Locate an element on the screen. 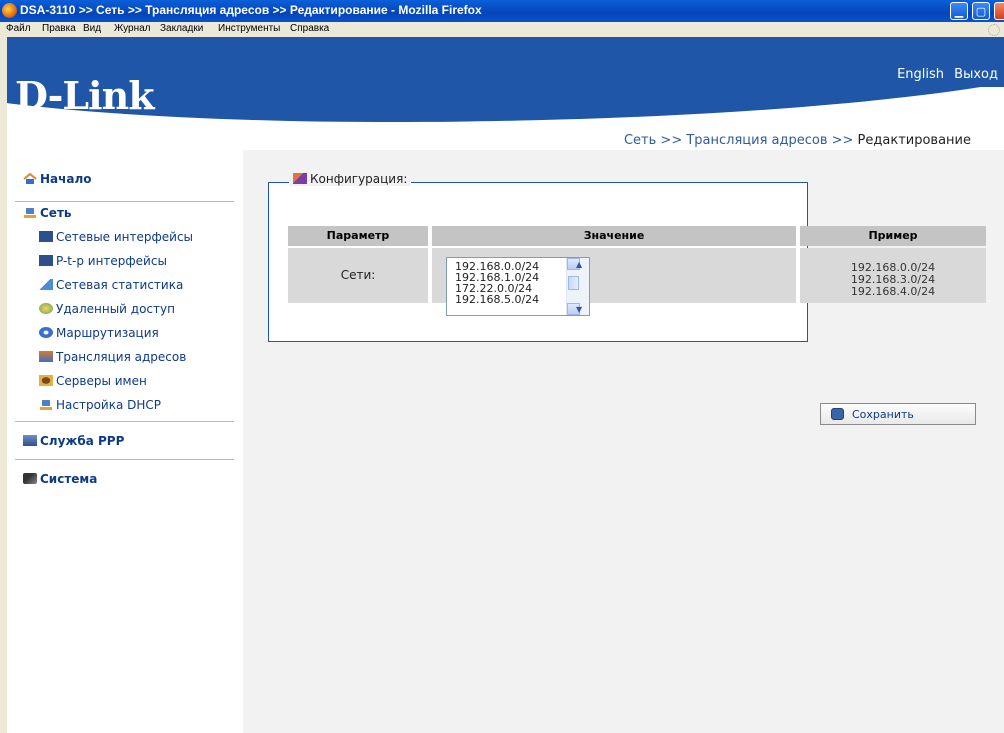 The height and width of the screenshot is (733, 1004). sidebar-item-network: Сеть is located at coordinates (47, 213).